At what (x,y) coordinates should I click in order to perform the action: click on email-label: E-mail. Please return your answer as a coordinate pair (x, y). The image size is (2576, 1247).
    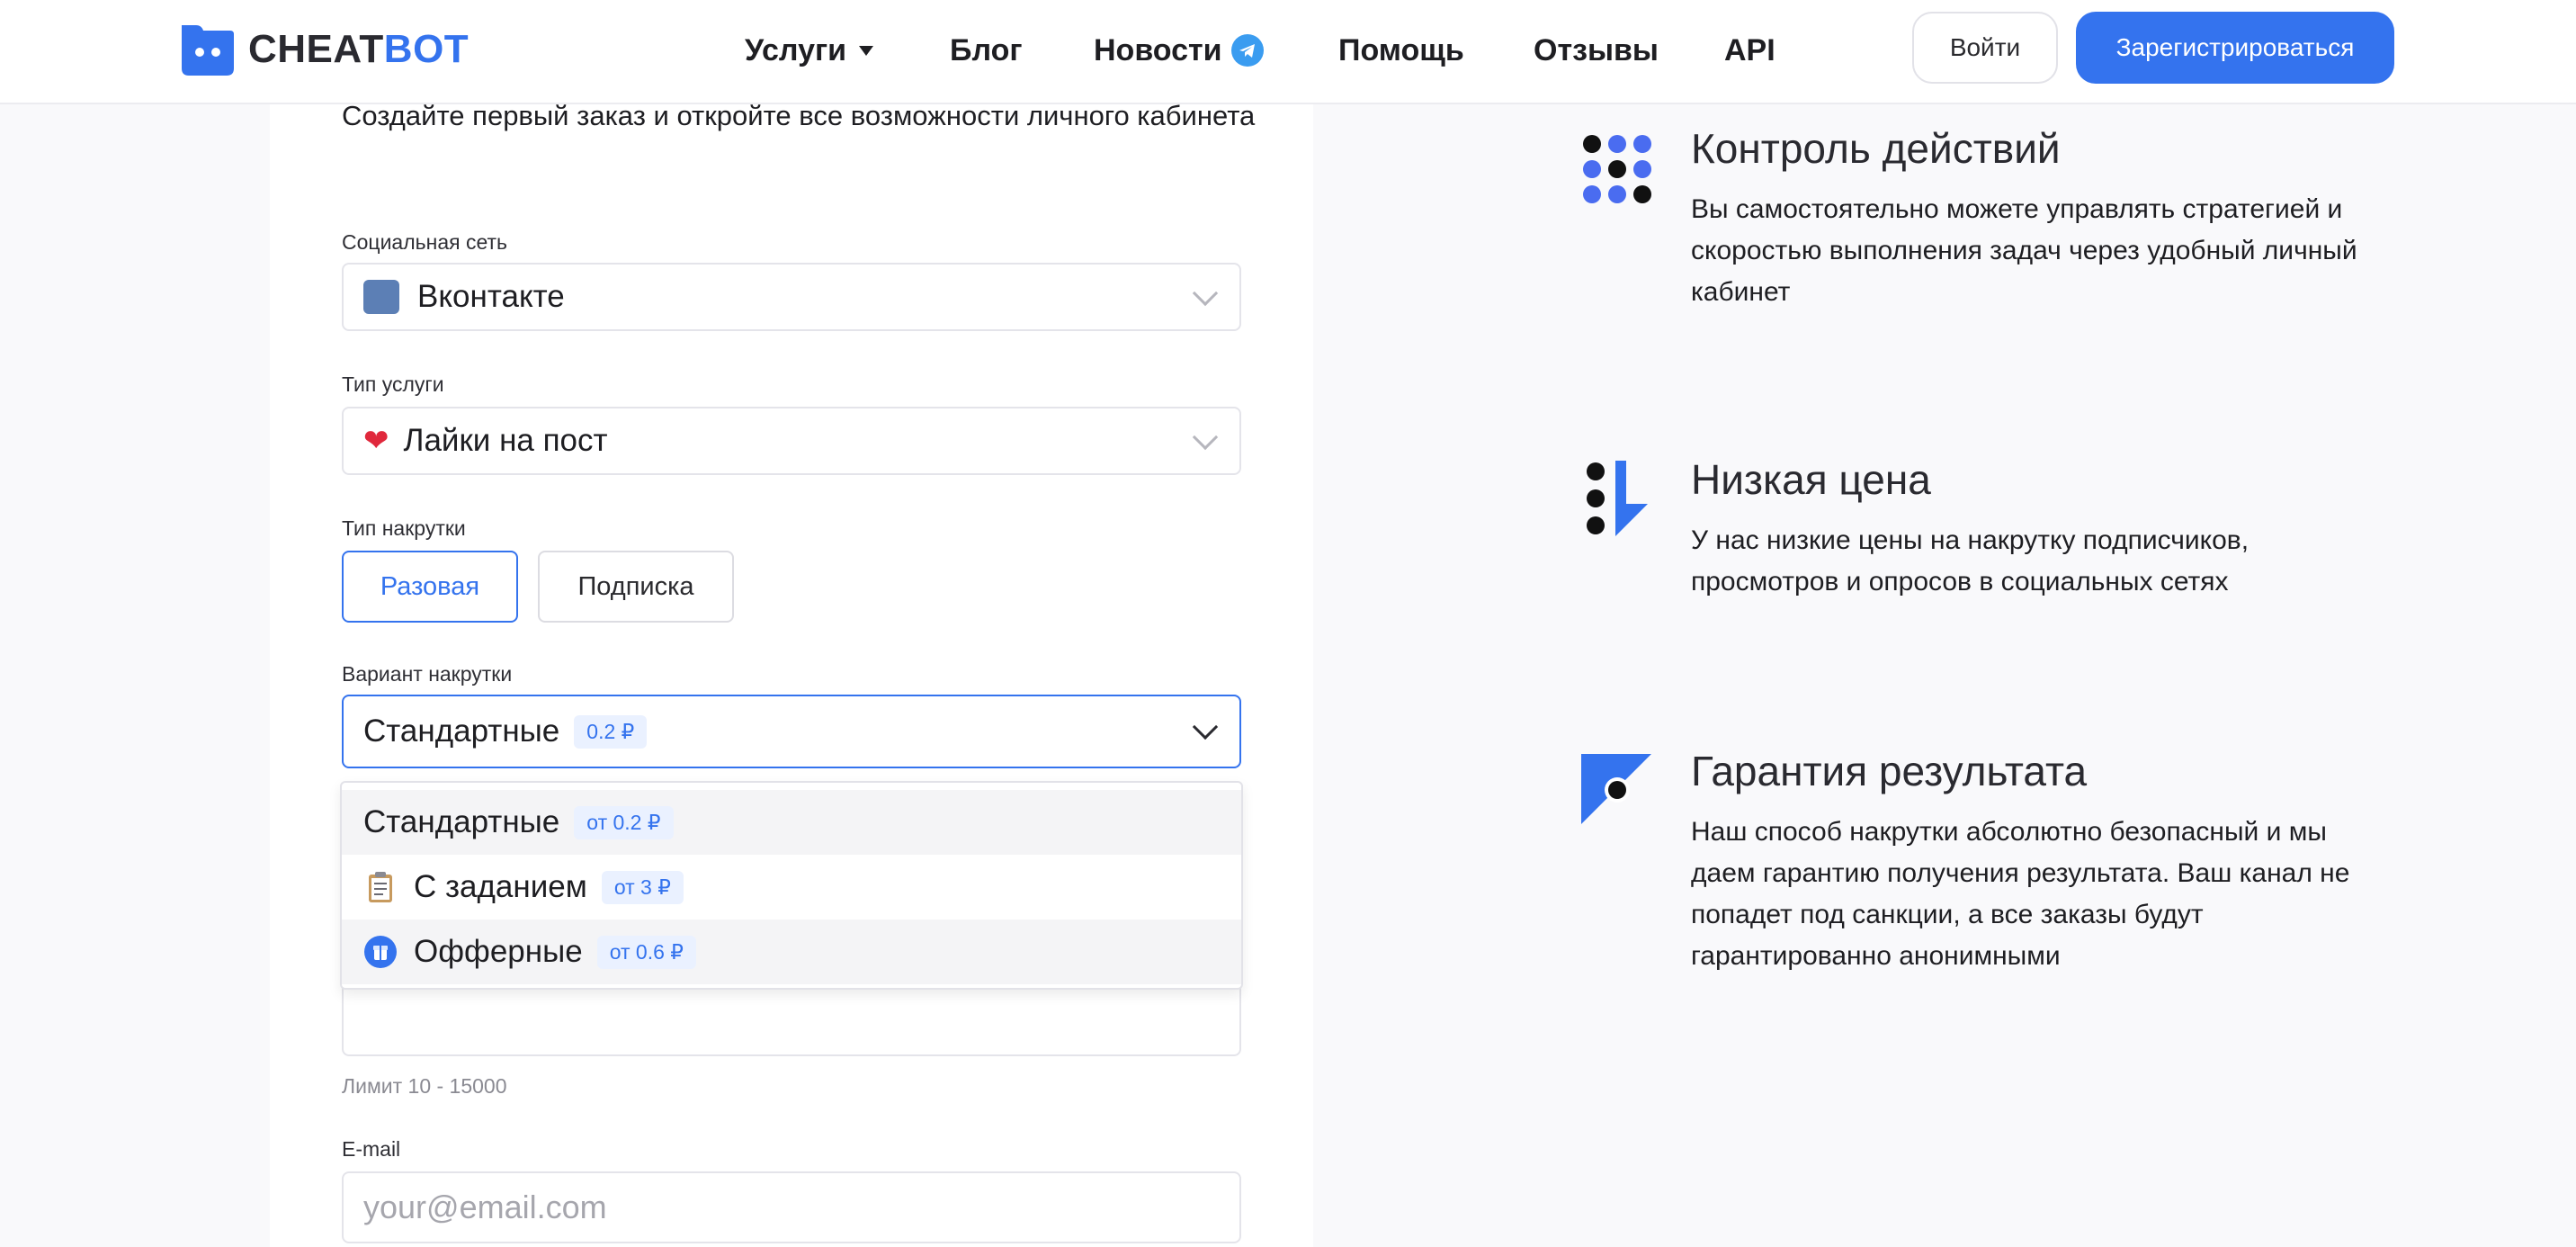
    Looking at the image, I should click on (371, 1149).